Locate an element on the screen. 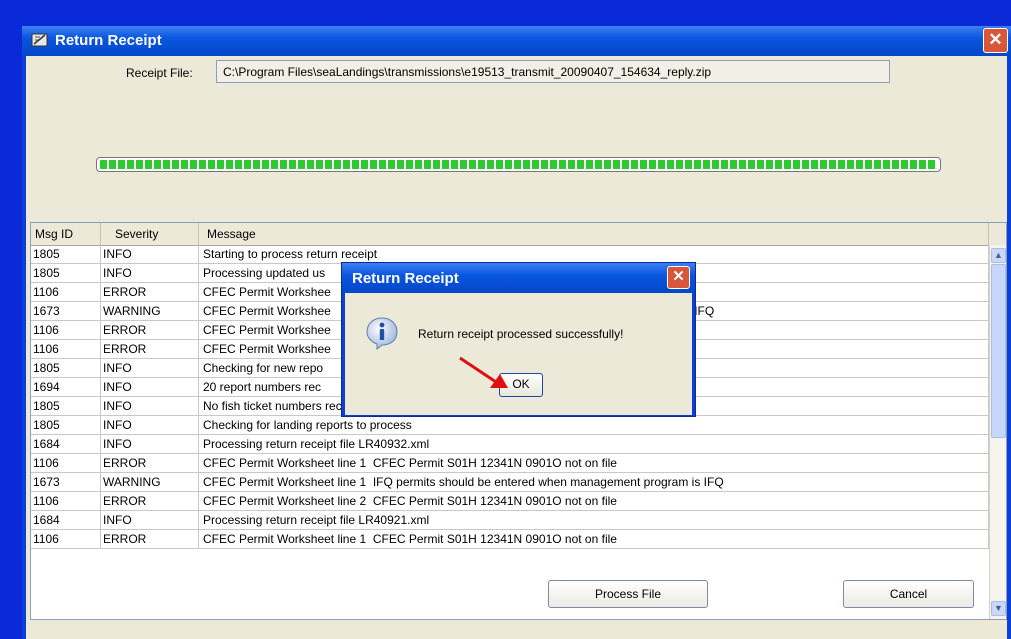 This screenshot has height=639, width=1011. window-title: Return Receipt is located at coordinates (108, 40).